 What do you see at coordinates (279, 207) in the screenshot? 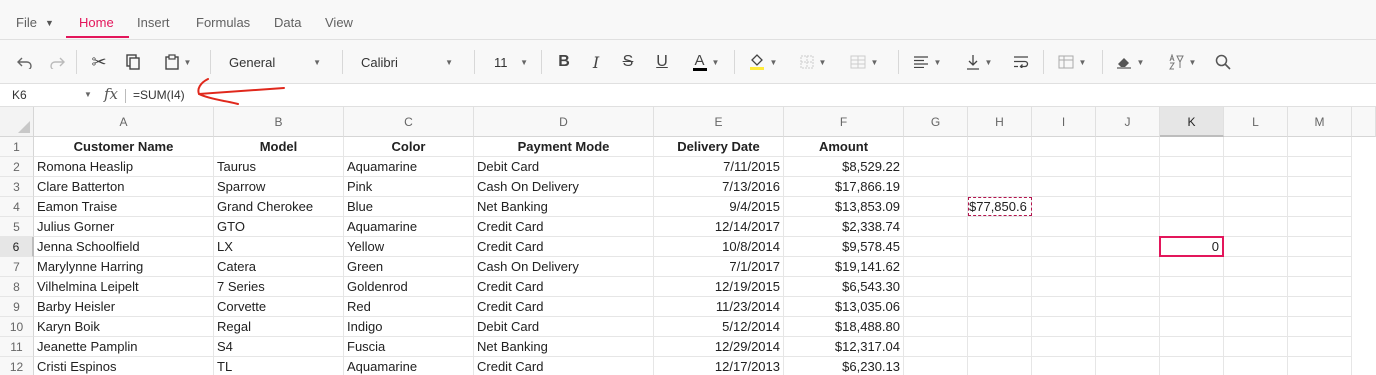
I see `cell-b4: Grand Cherokee` at bounding box center [279, 207].